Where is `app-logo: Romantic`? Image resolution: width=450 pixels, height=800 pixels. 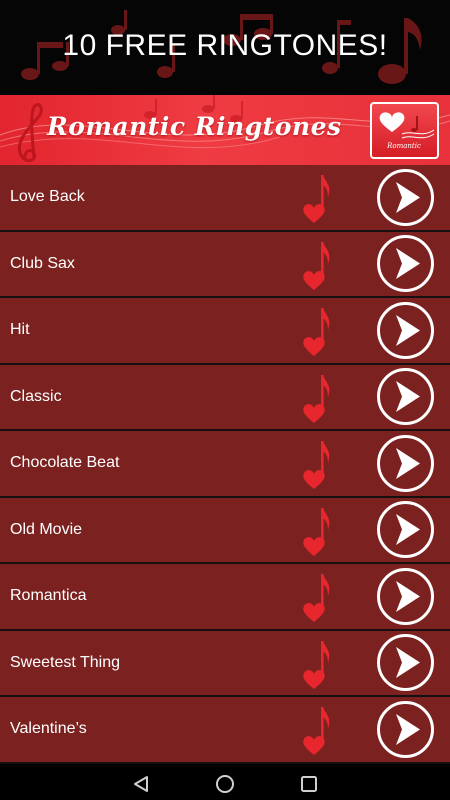 app-logo: Romantic is located at coordinates (404, 130).